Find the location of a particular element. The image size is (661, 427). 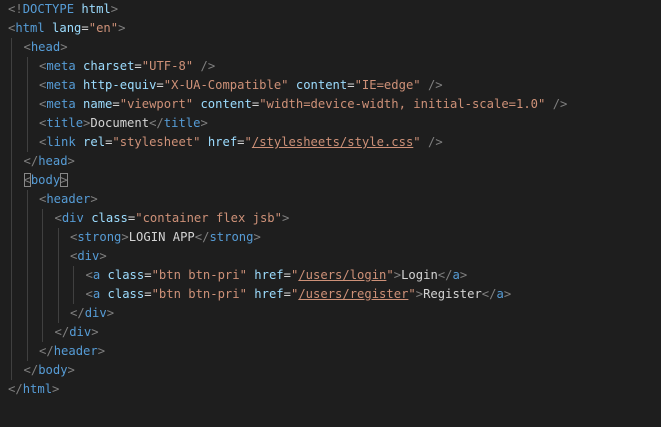

code-token-text: Login is located at coordinates (419, 275).